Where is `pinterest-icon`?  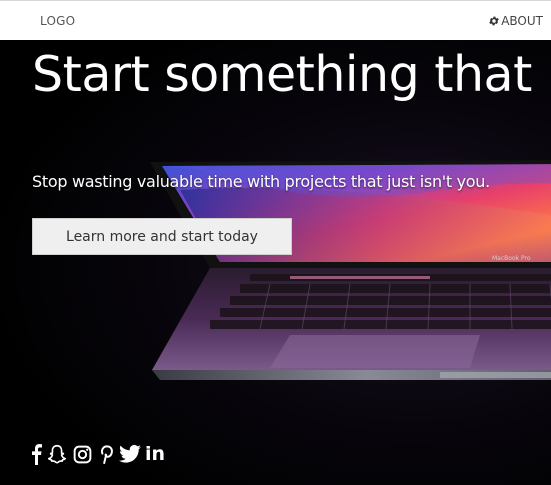 pinterest-icon is located at coordinates (106, 454).